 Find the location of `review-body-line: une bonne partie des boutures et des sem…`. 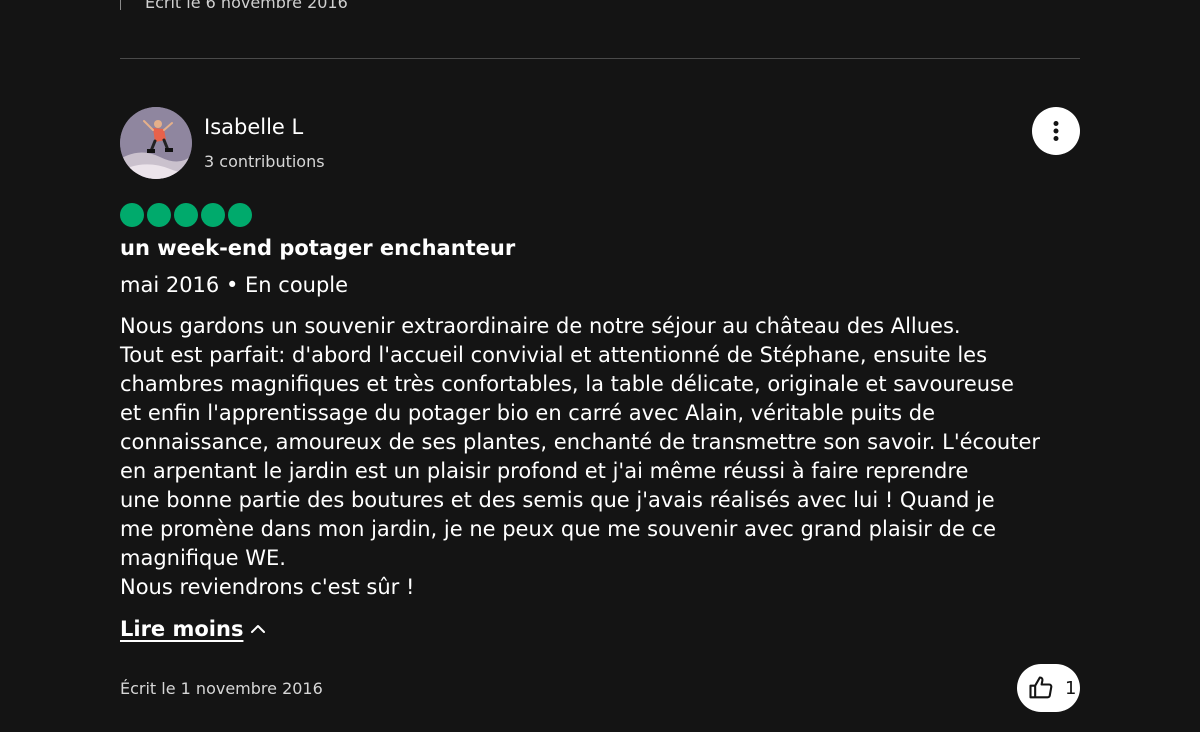

review-body-line: une bonne partie des boutures et des sem… is located at coordinates (557, 500).